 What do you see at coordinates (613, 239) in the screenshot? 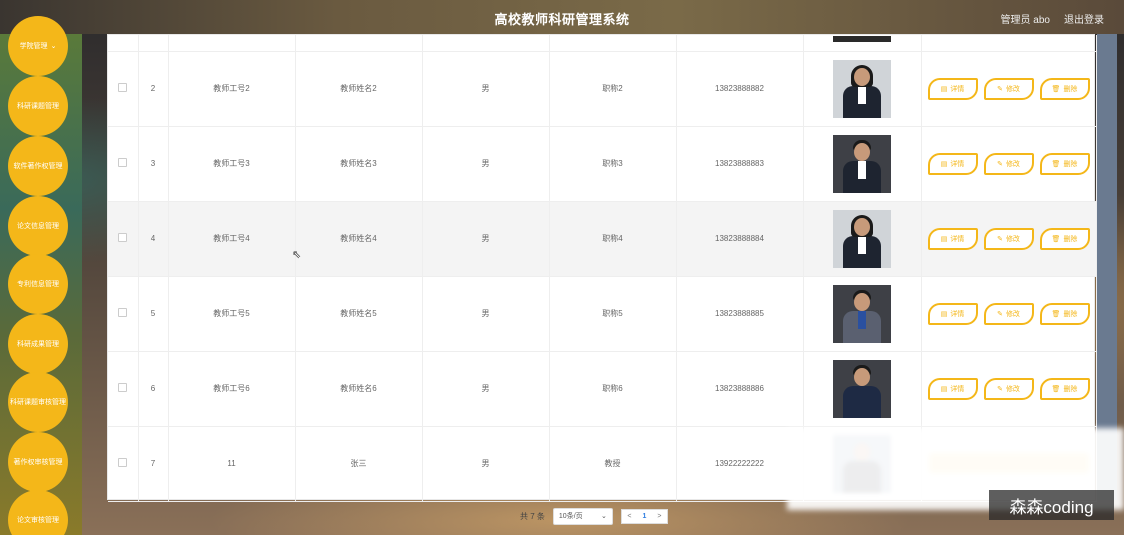
I see `job-title-cell: 职称4` at bounding box center [613, 239].